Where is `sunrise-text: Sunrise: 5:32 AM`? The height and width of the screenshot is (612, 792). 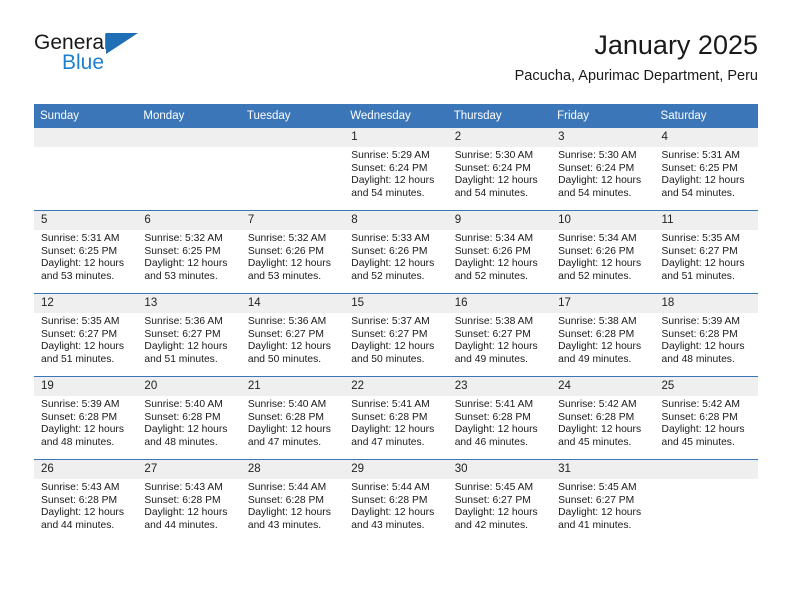
sunrise-text: Sunrise: 5:32 AM is located at coordinates (183, 238).